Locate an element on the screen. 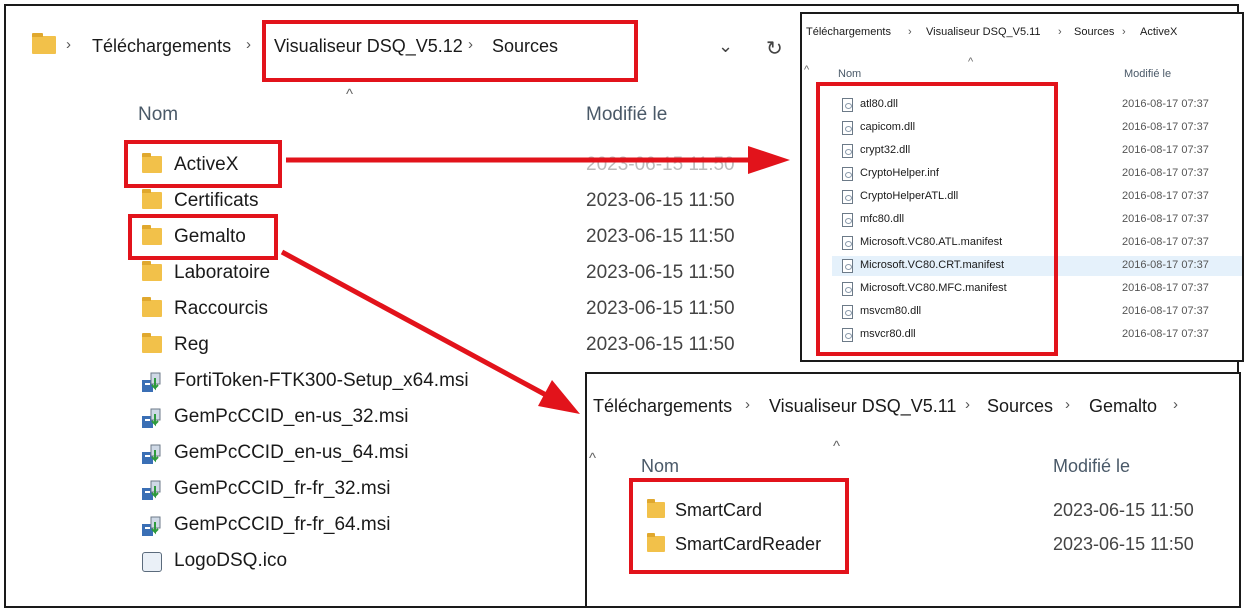 The image size is (1247, 616). arrow-to-activex is located at coordinates (538, 160).